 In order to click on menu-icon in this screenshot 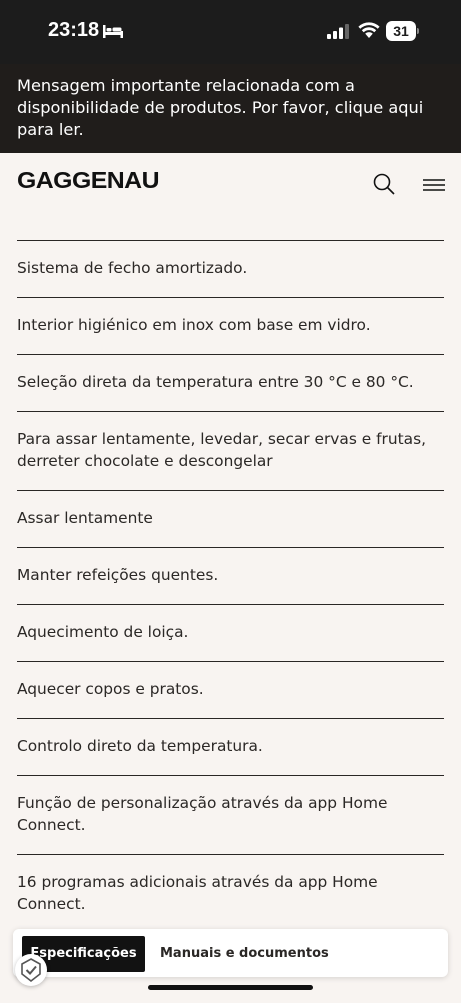, I will do `click(434, 185)`.